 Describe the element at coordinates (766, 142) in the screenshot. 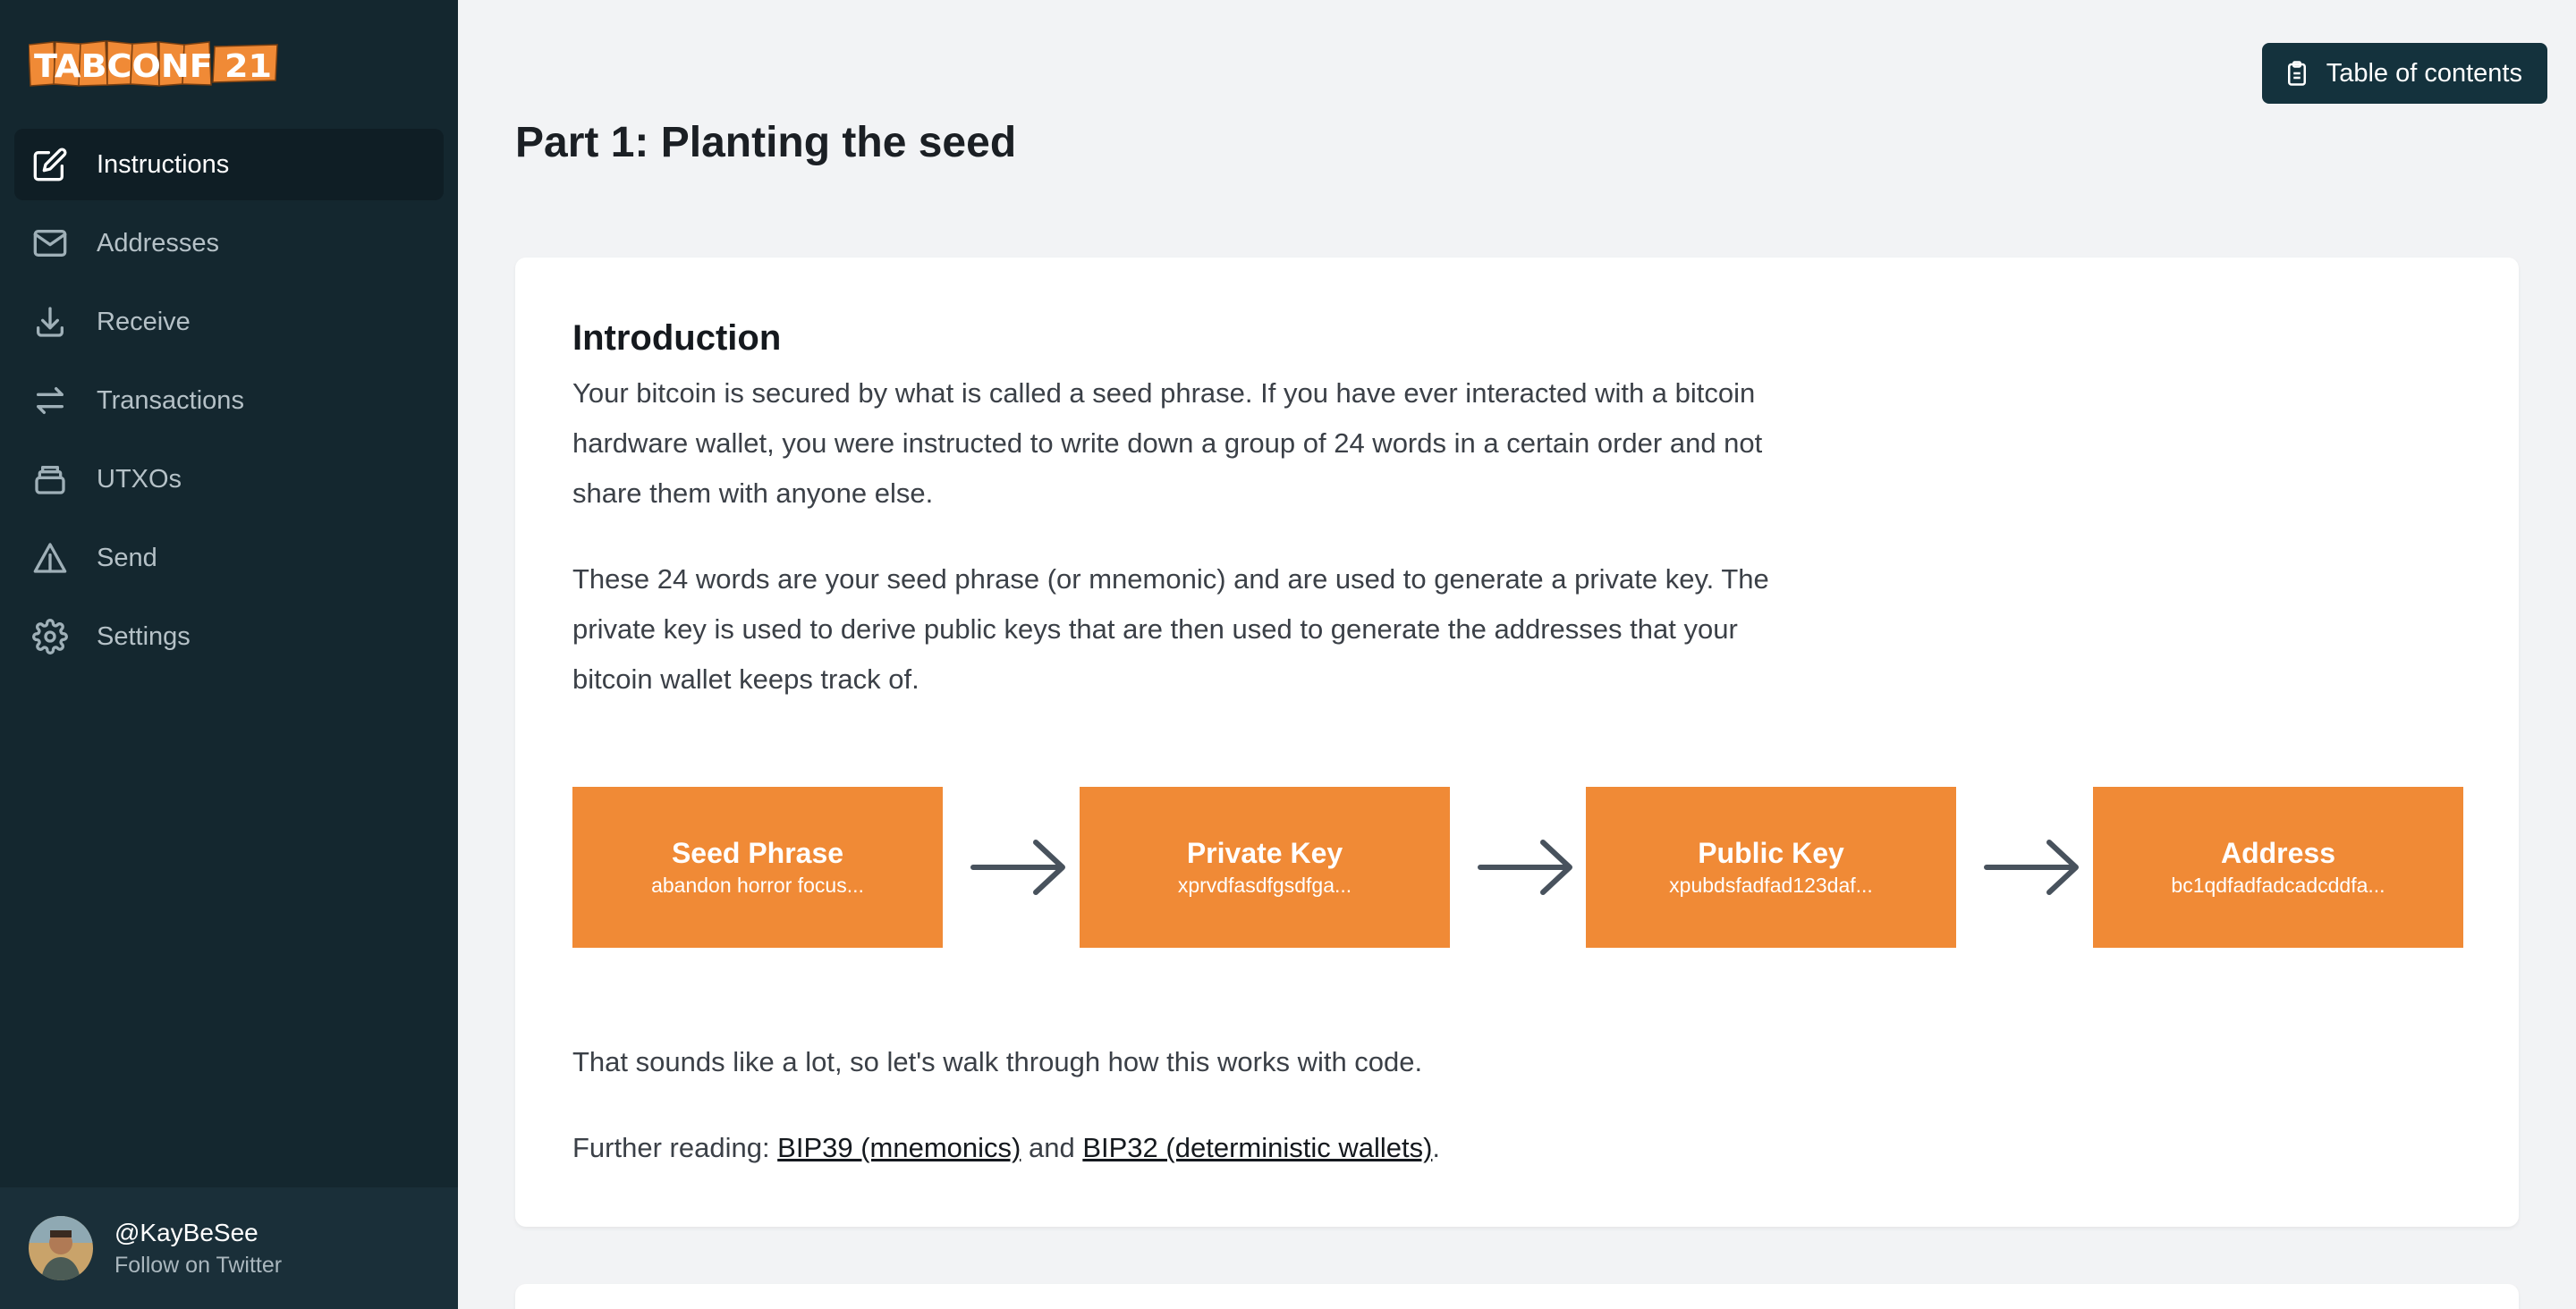

I see `page-title: Part 1: Planting the seed` at that location.